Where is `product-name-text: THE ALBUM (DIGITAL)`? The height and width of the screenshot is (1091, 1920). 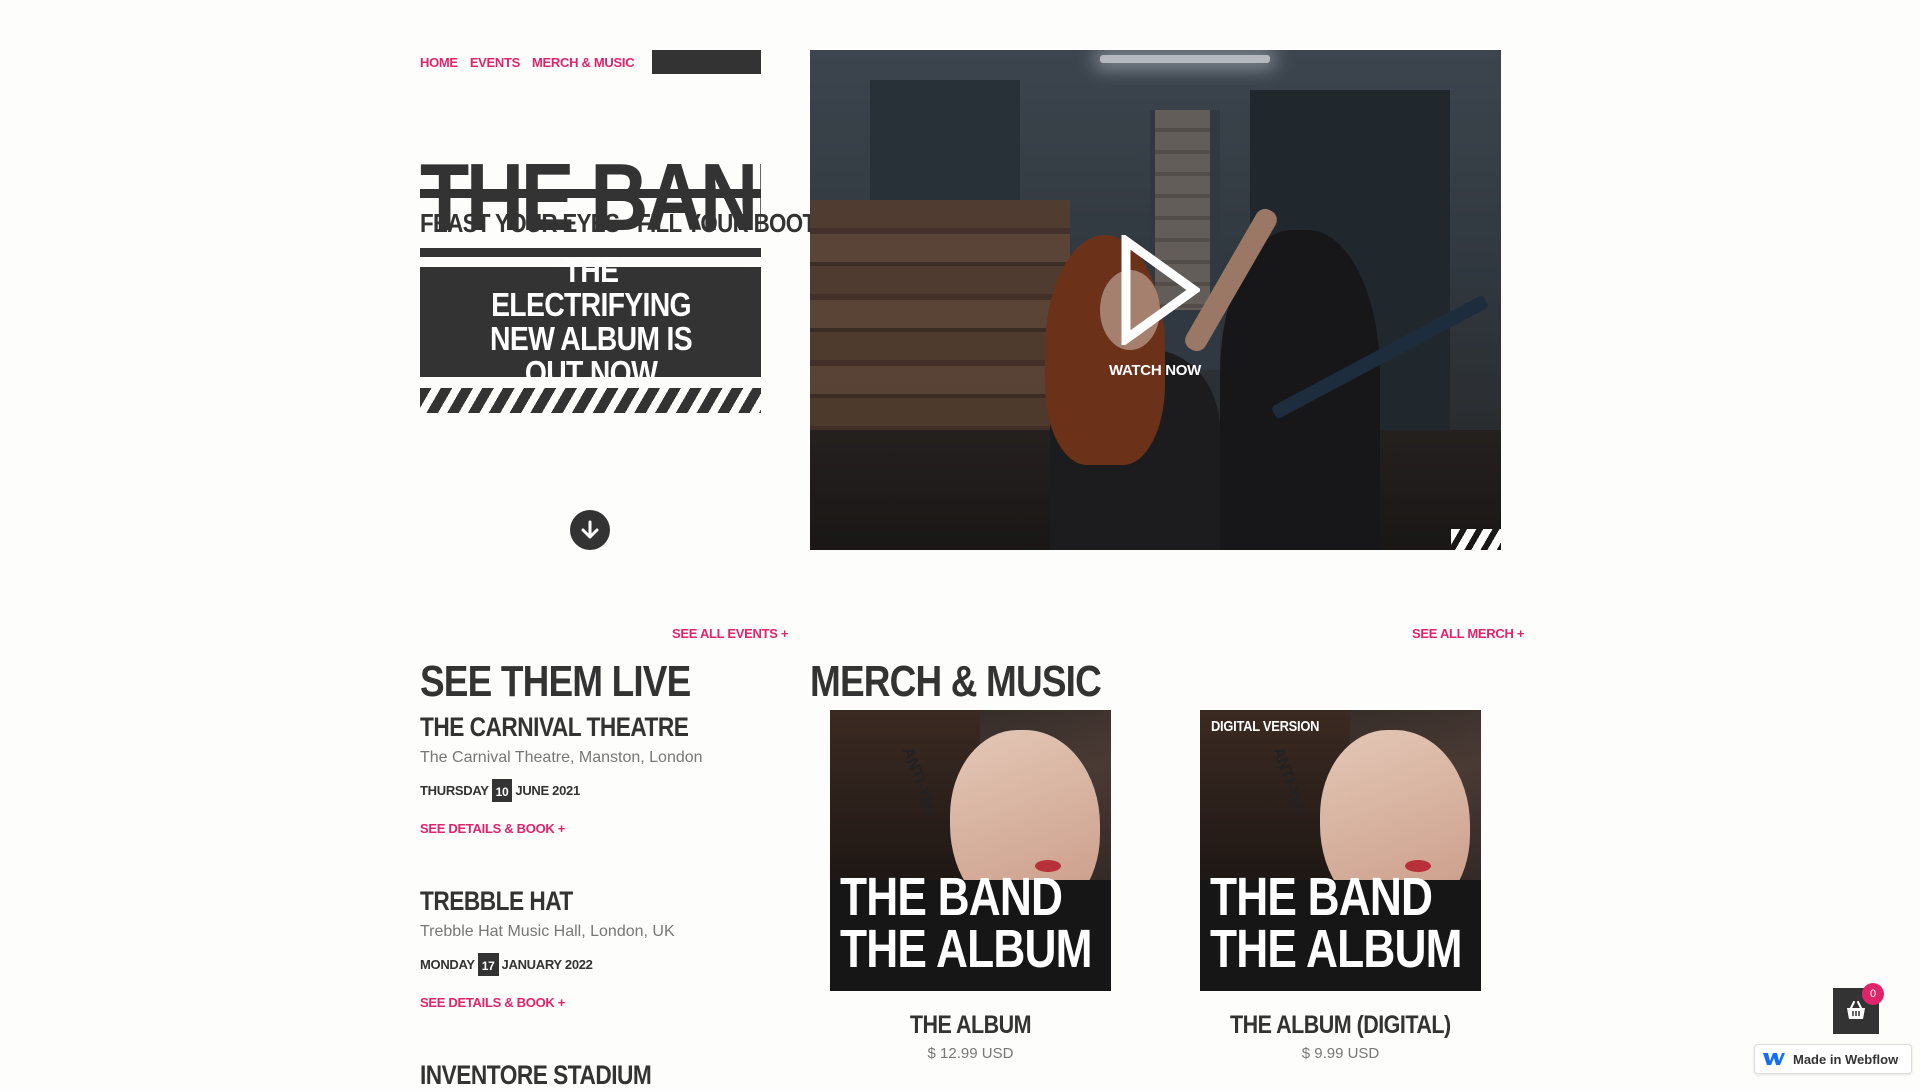 product-name-text: THE ALBUM (DIGITAL) is located at coordinates (1340, 1025).